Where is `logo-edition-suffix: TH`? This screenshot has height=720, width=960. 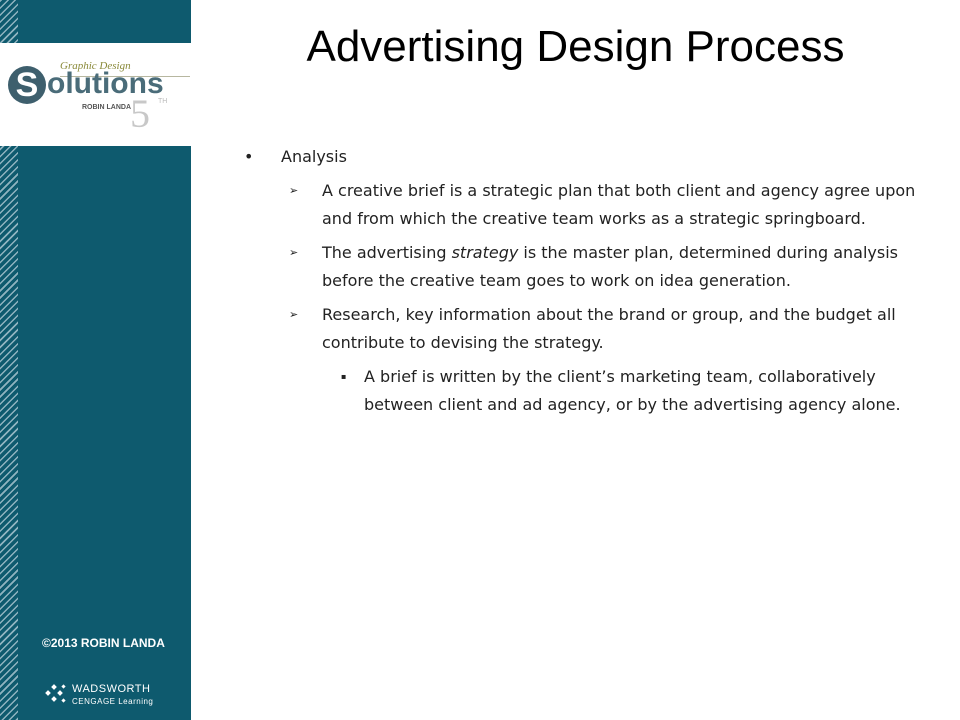
logo-edition-suffix: TH is located at coordinates (163, 101).